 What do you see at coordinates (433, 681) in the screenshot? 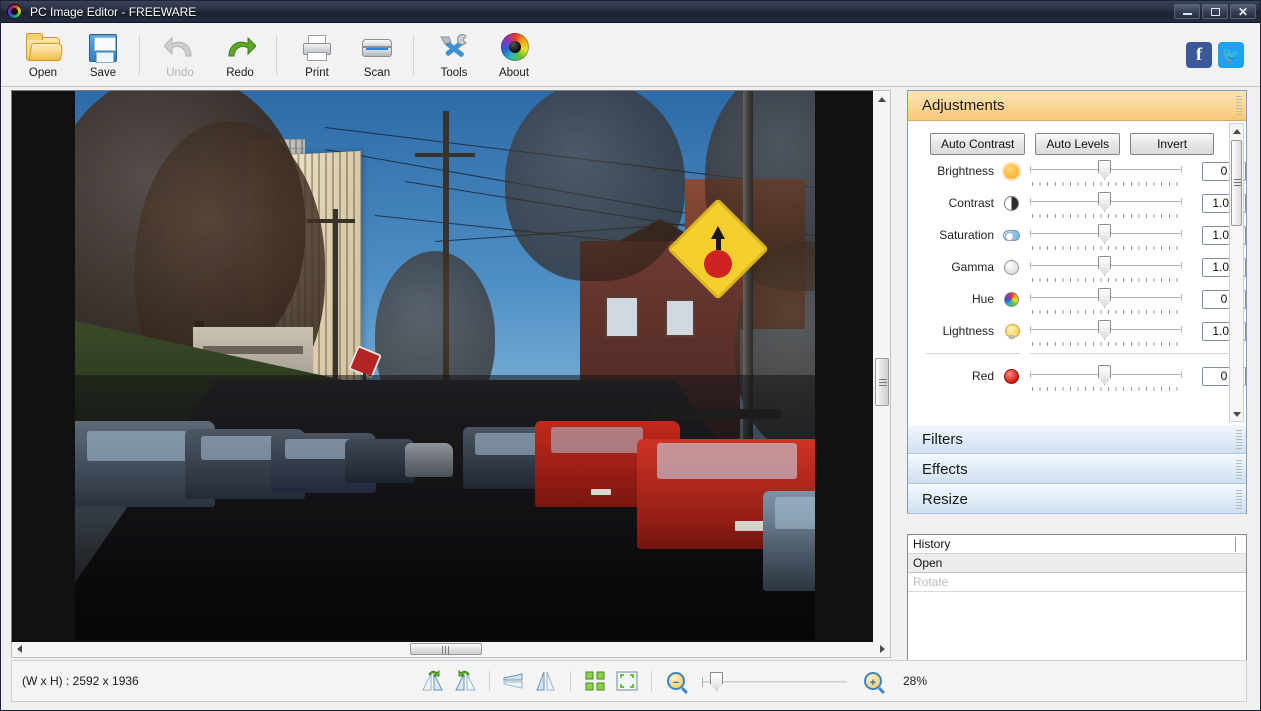
I see `rotate-left-icon` at bounding box center [433, 681].